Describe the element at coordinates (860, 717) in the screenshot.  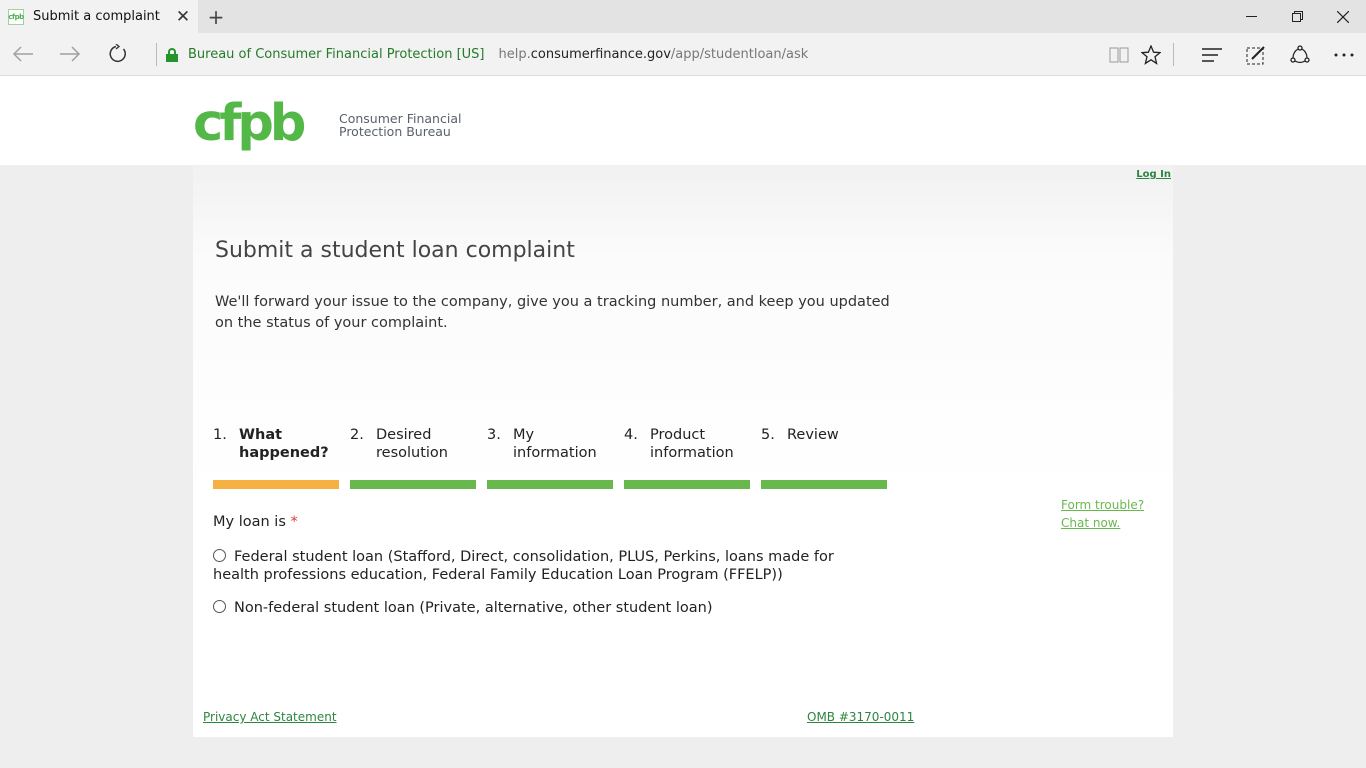
I see `omb-number-link: OMB #3170-0011` at that location.